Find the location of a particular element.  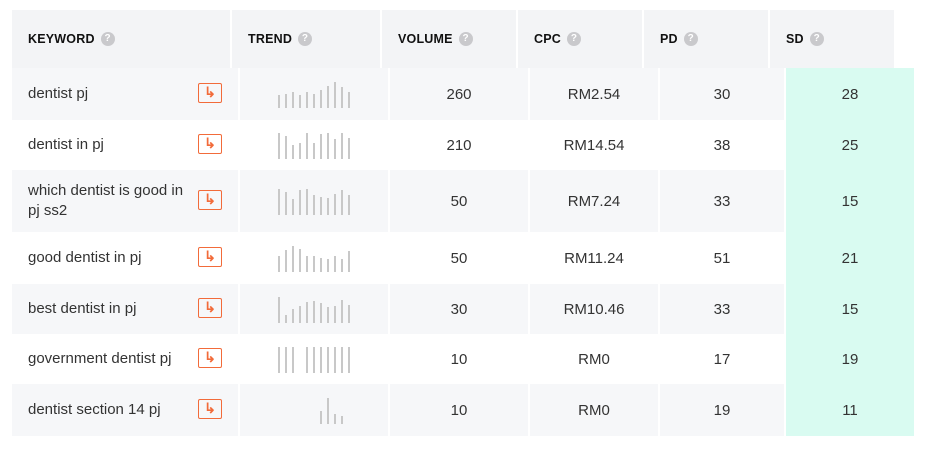

keyword-cell: best dentist in pj ↳ is located at coordinates (125, 309).